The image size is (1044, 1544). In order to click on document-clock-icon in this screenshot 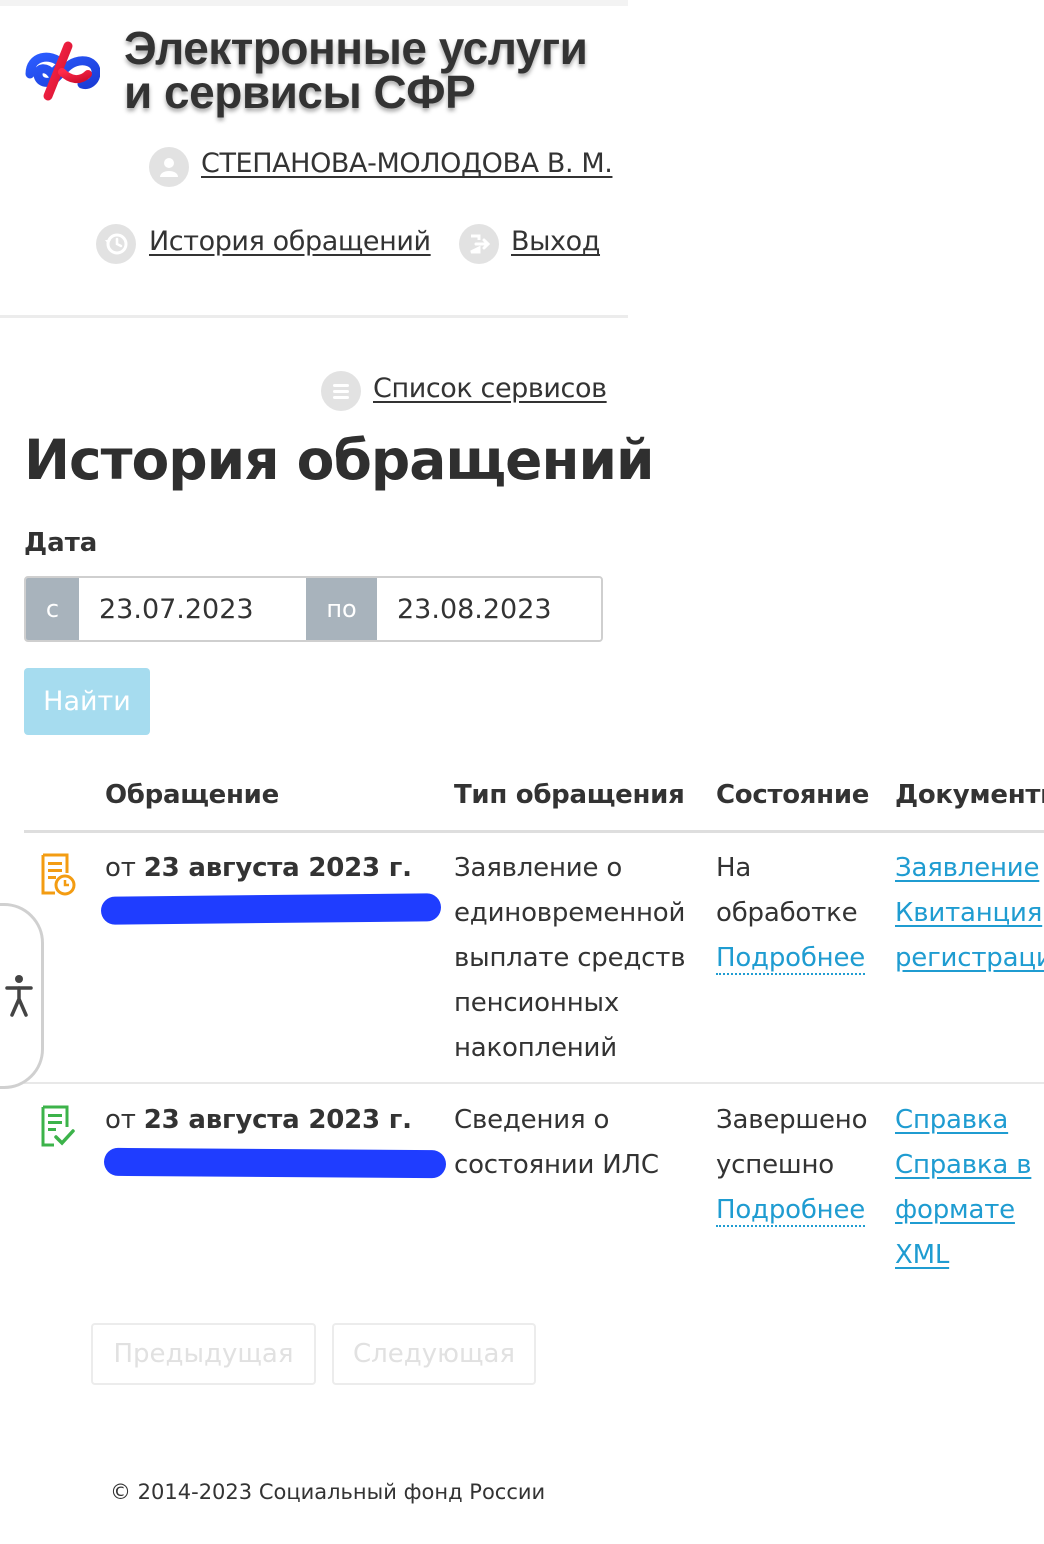, I will do `click(58, 874)`.